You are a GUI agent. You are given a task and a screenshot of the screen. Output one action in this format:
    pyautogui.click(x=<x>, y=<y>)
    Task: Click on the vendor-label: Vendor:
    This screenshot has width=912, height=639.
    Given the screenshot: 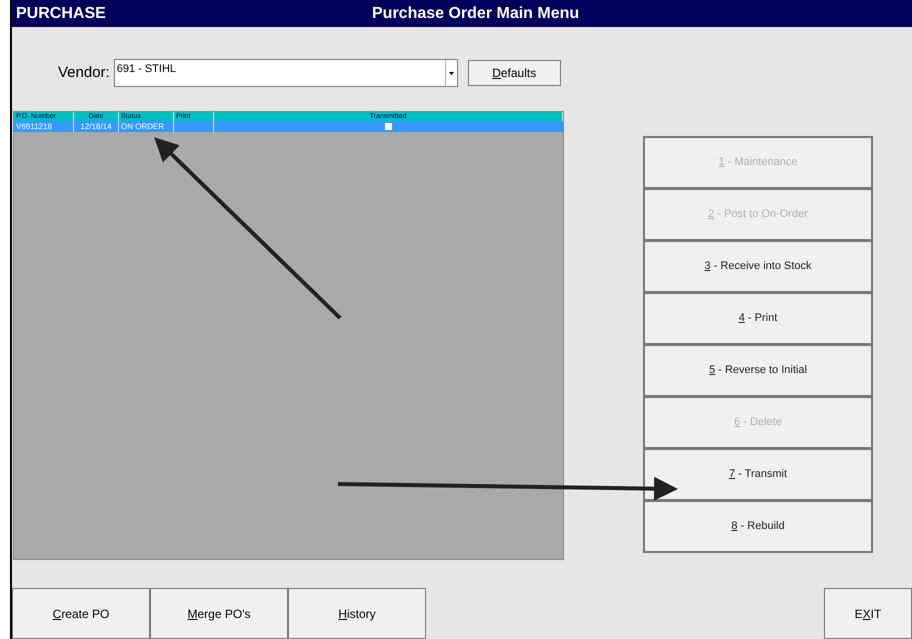 What is the action you would take?
    pyautogui.click(x=84, y=72)
    